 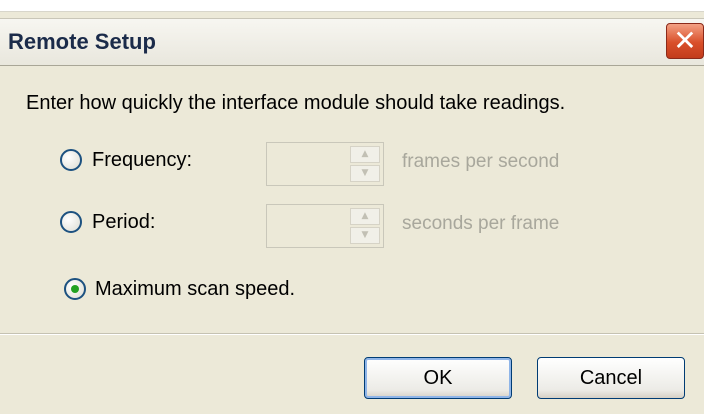 I want to click on period-unit: seconds per frame, so click(x=481, y=223).